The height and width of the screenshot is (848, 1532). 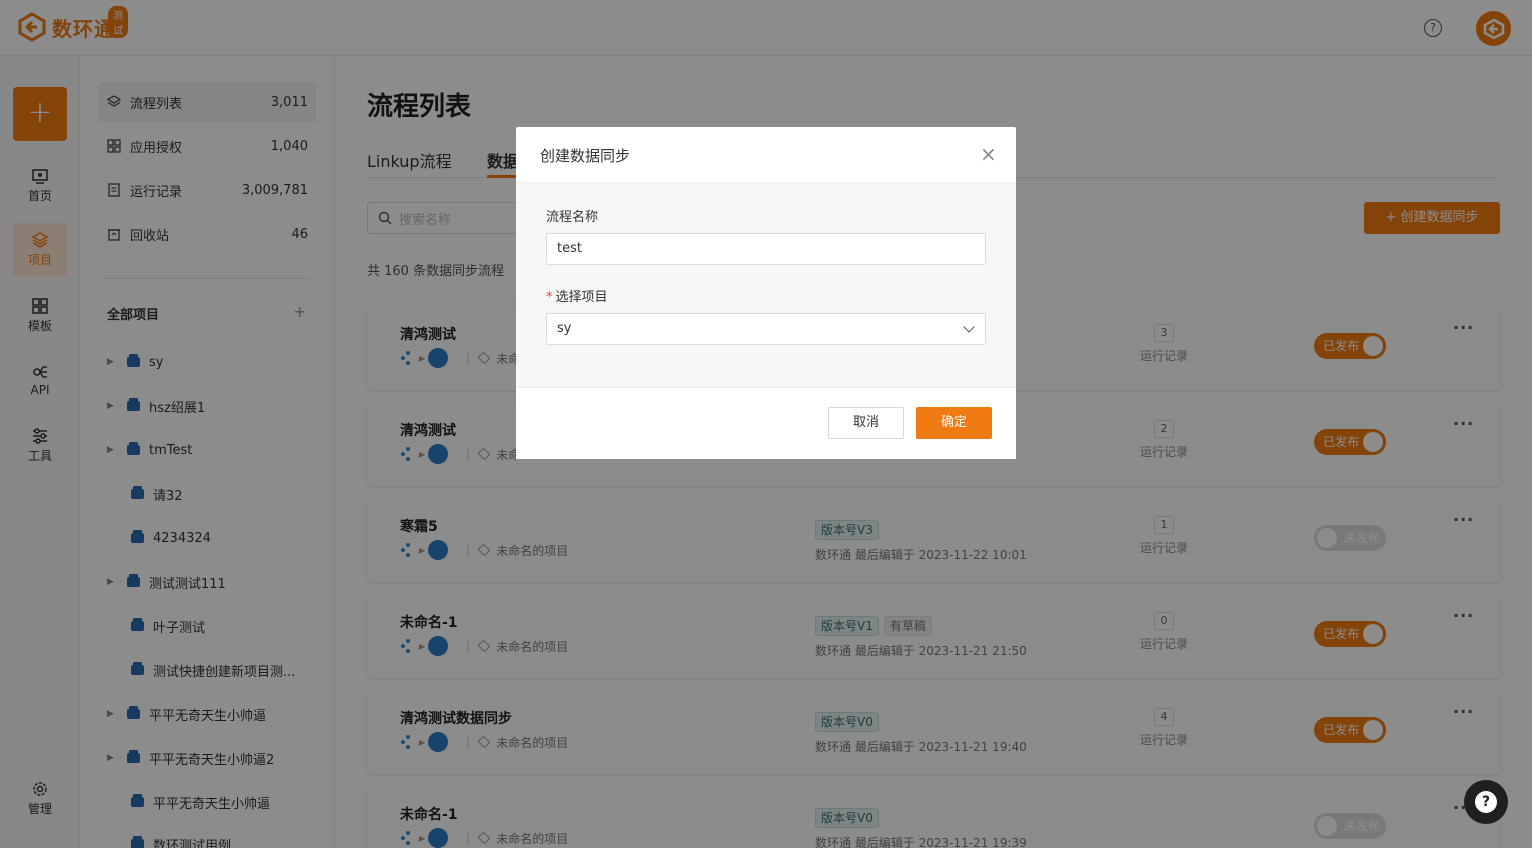 What do you see at coordinates (766, 285) in the screenshot?
I see `dialog-body: 流程名称 test * 选择项目 sy` at bounding box center [766, 285].